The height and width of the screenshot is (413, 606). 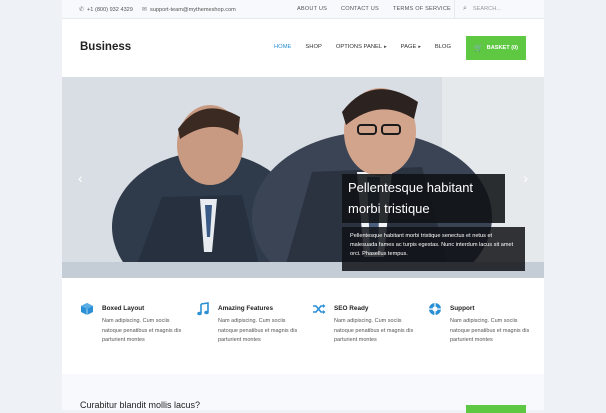 I want to click on bottom-section: Curabitur blandit mollis lacus?, so click(x=303, y=393).